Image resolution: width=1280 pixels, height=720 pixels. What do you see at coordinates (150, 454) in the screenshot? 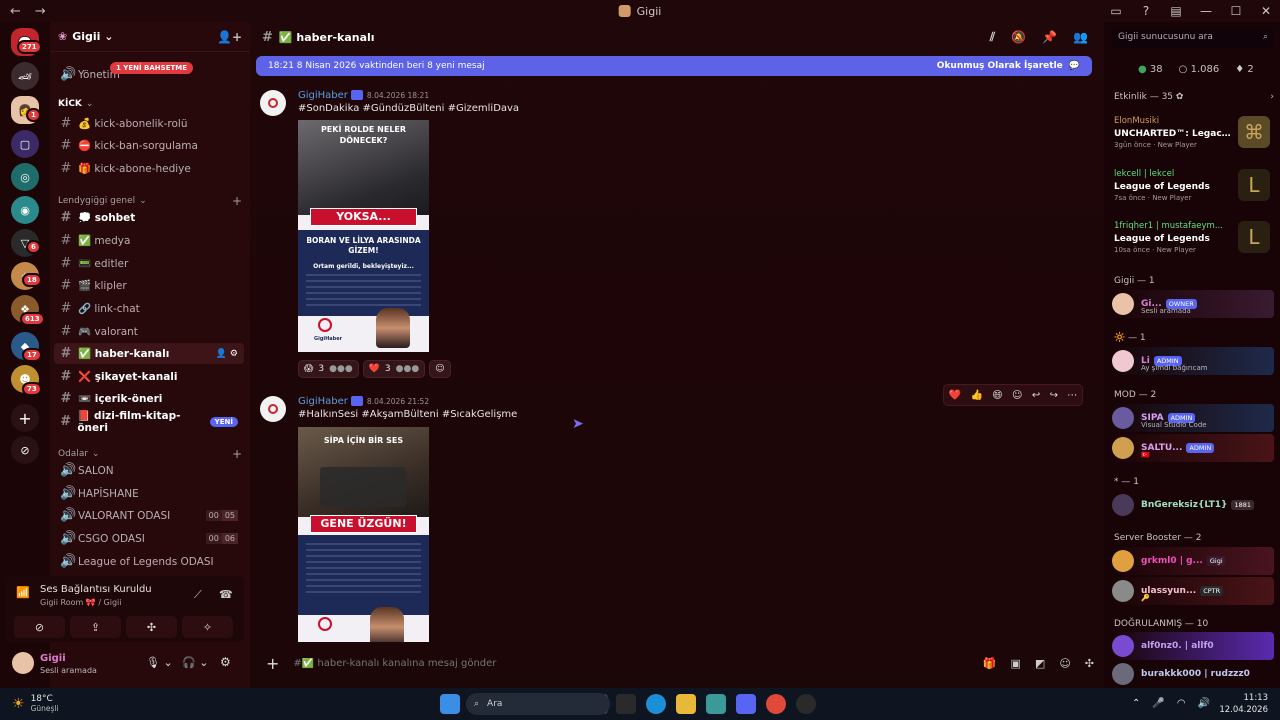
I see `category-rooms: Odalar ⌄ +` at bounding box center [150, 454].